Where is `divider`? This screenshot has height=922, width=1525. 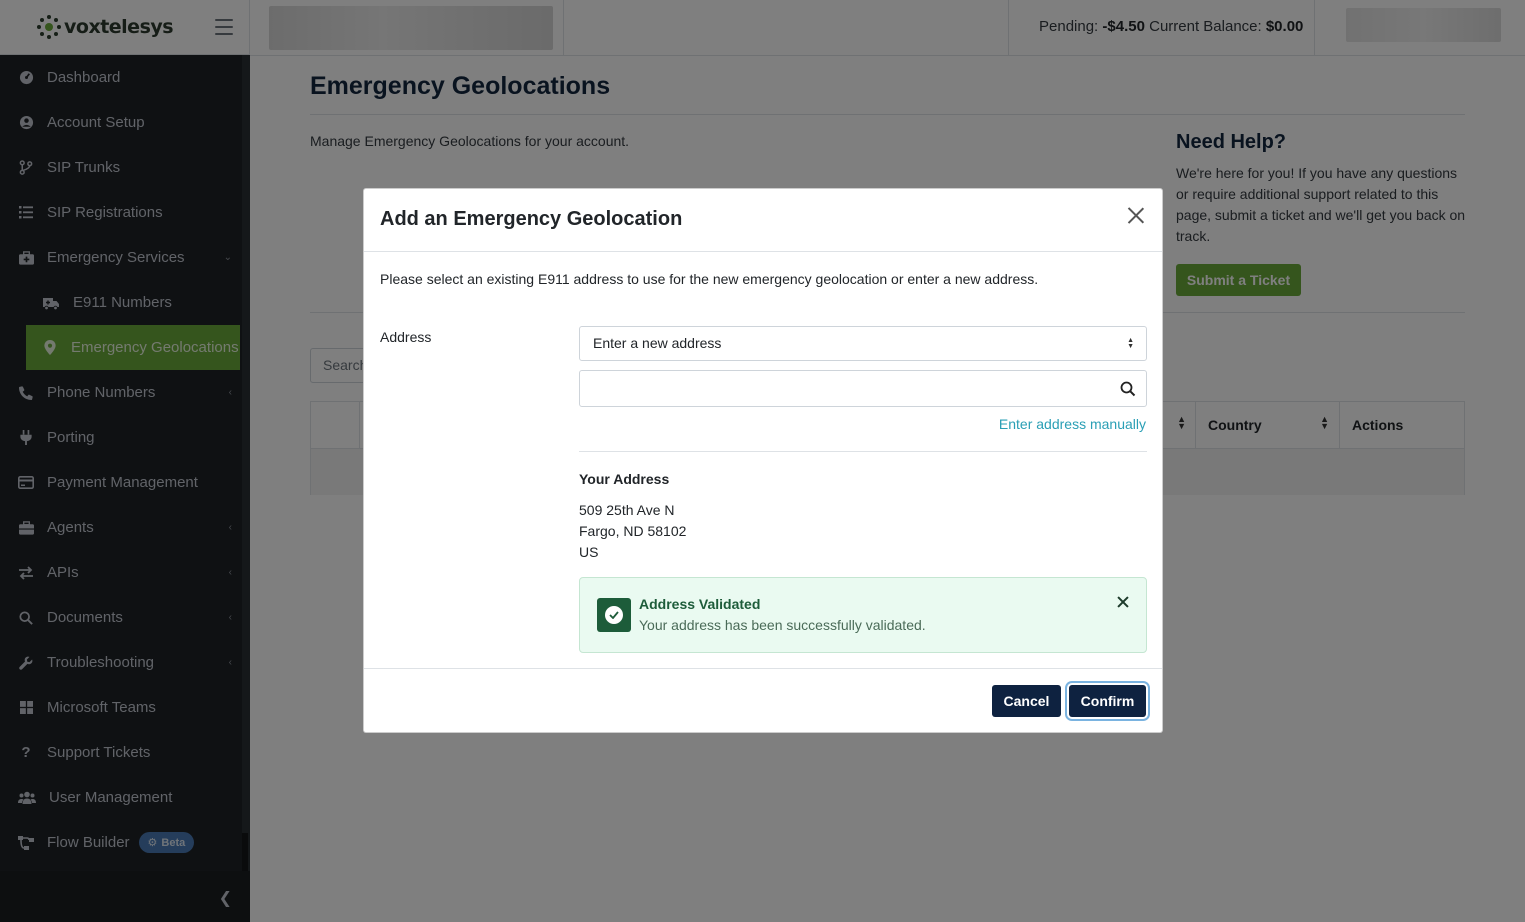 divider is located at coordinates (863, 451).